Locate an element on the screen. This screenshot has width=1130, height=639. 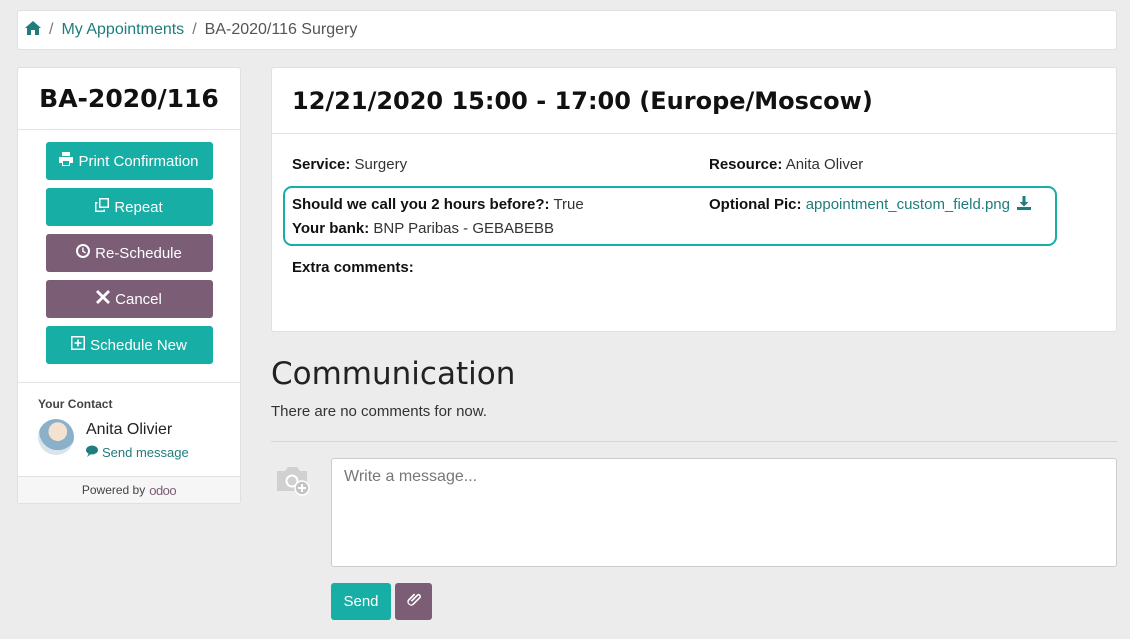
call-before-value: True is located at coordinates (568, 204).